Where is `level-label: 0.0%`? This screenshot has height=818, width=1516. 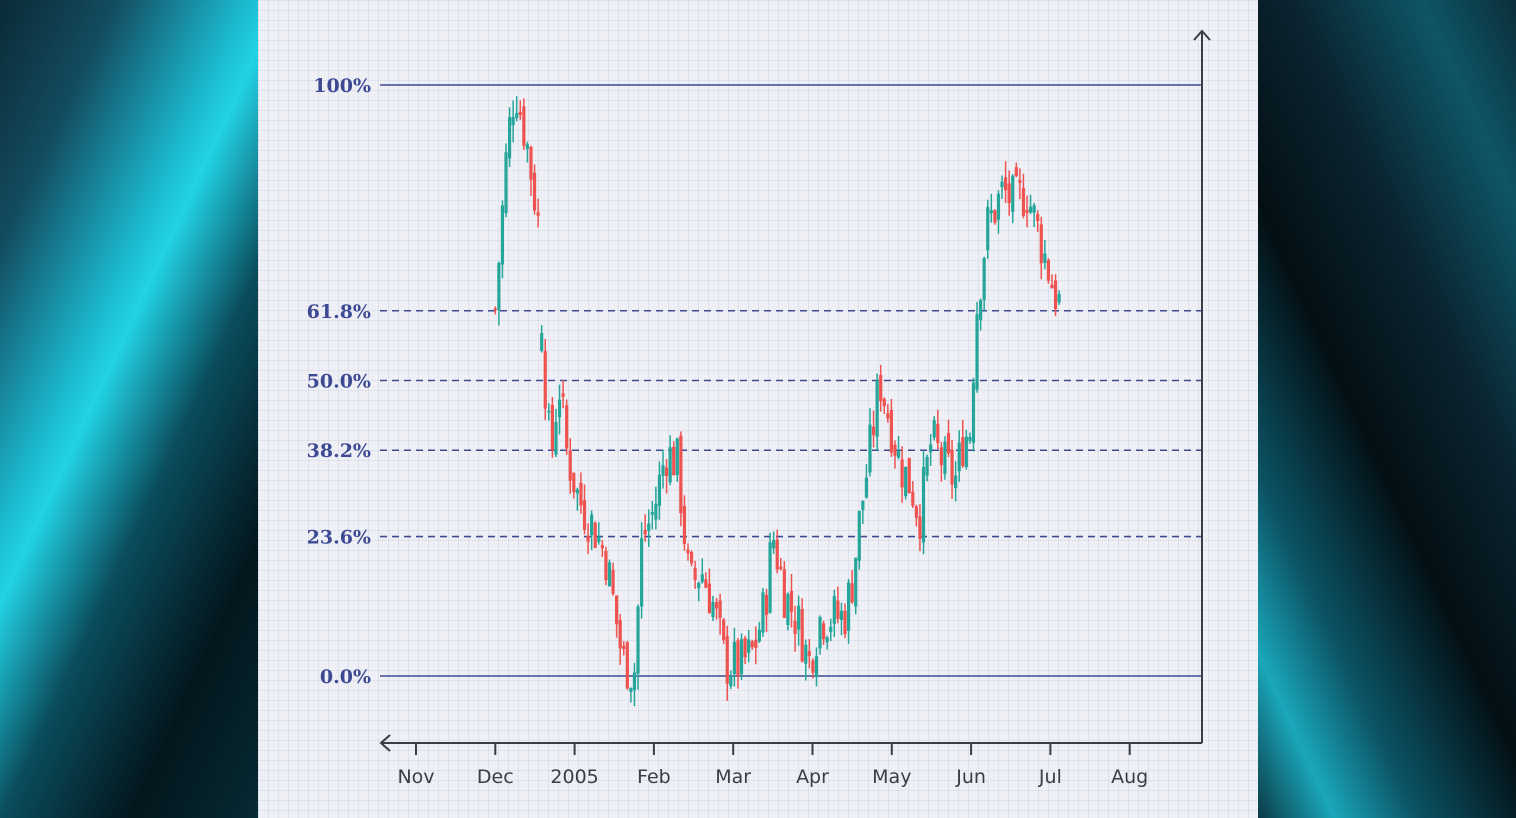
level-label: 0.0% is located at coordinates (345, 677).